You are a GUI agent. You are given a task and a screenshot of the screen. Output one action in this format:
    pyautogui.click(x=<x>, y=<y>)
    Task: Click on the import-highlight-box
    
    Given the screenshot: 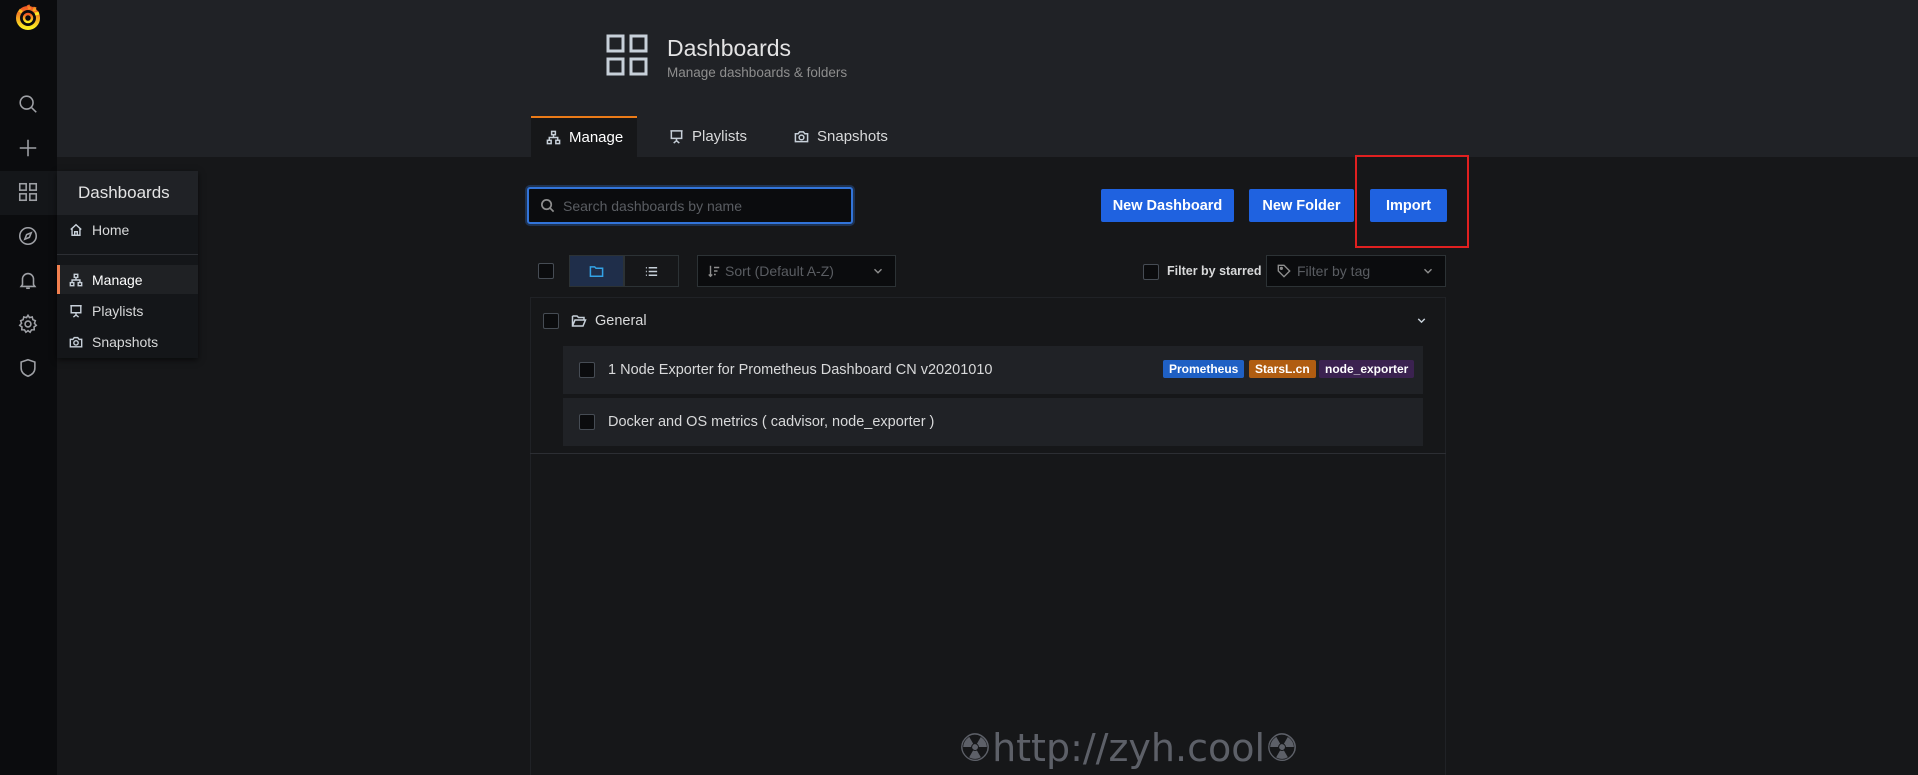 What is the action you would take?
    pyautogui.click(x=1412, y=201)
    